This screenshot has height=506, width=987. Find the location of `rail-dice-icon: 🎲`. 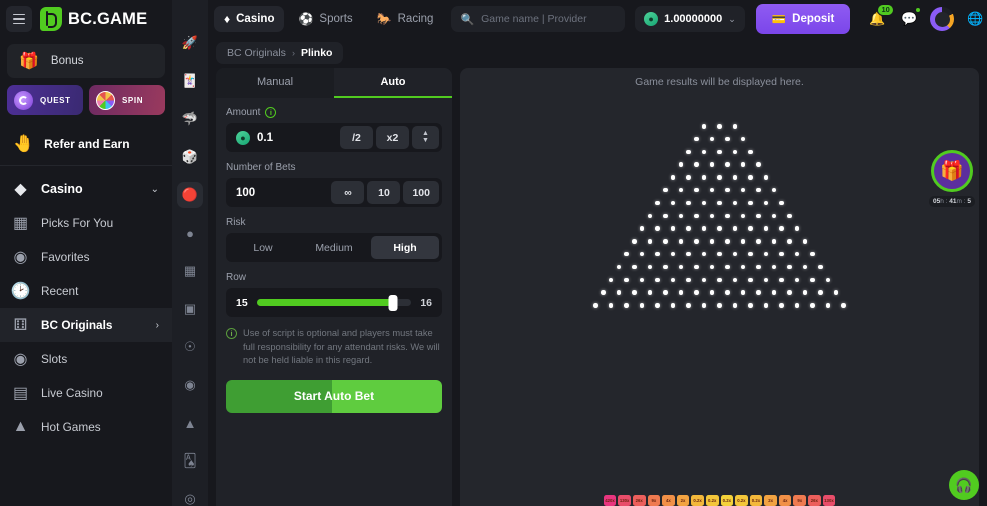

rail-dice-icon: 🎲 is located at coordinates (190, 157).